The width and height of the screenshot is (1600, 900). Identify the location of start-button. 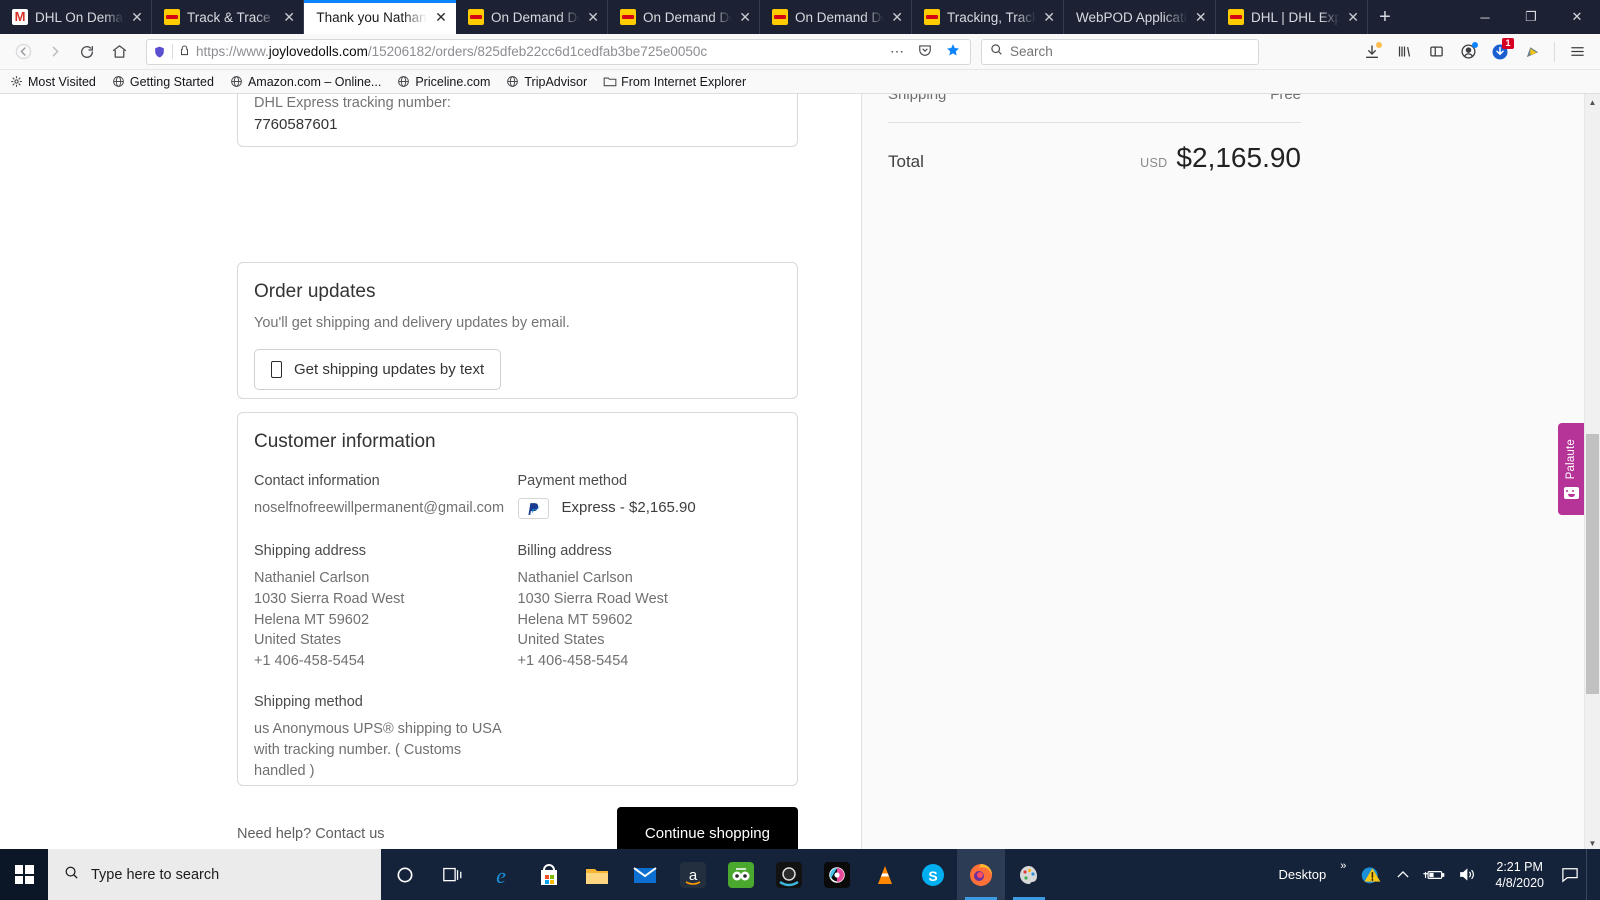
(24, 874).